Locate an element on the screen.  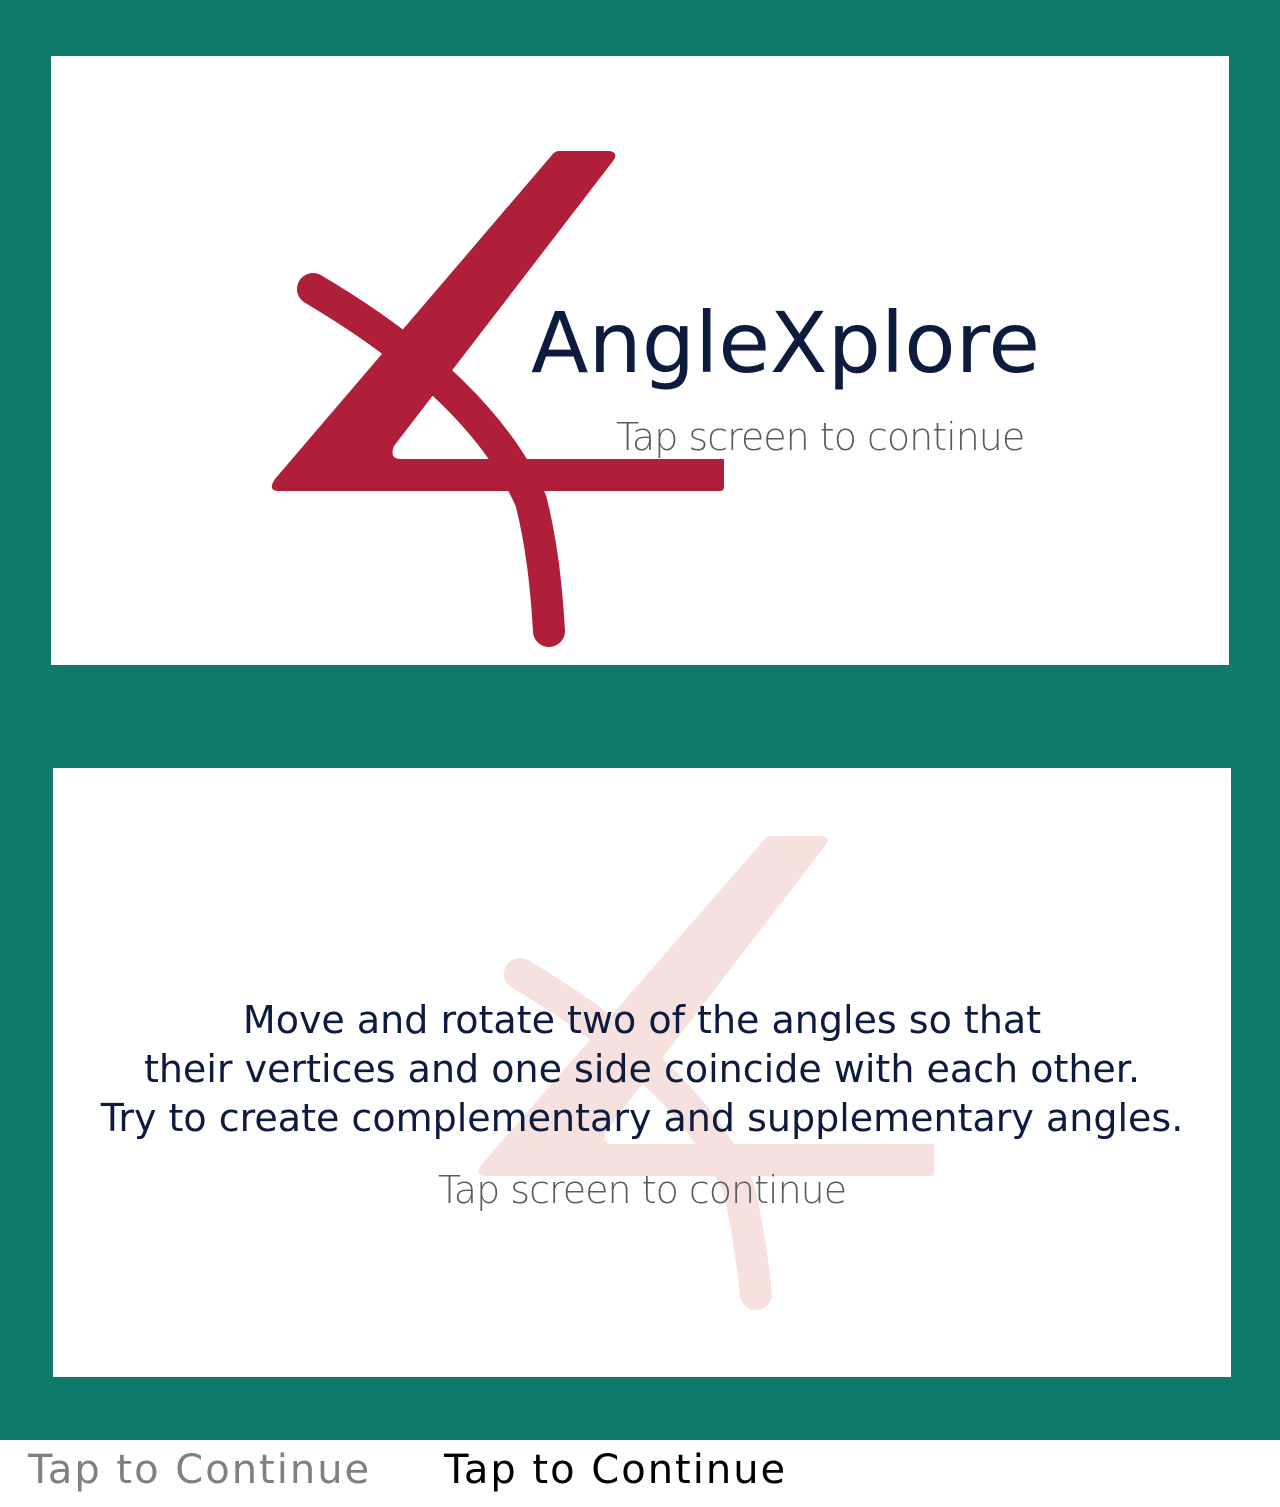
tap-to-continue-button: Tap to Continue is located at coordinates (615, 1470).